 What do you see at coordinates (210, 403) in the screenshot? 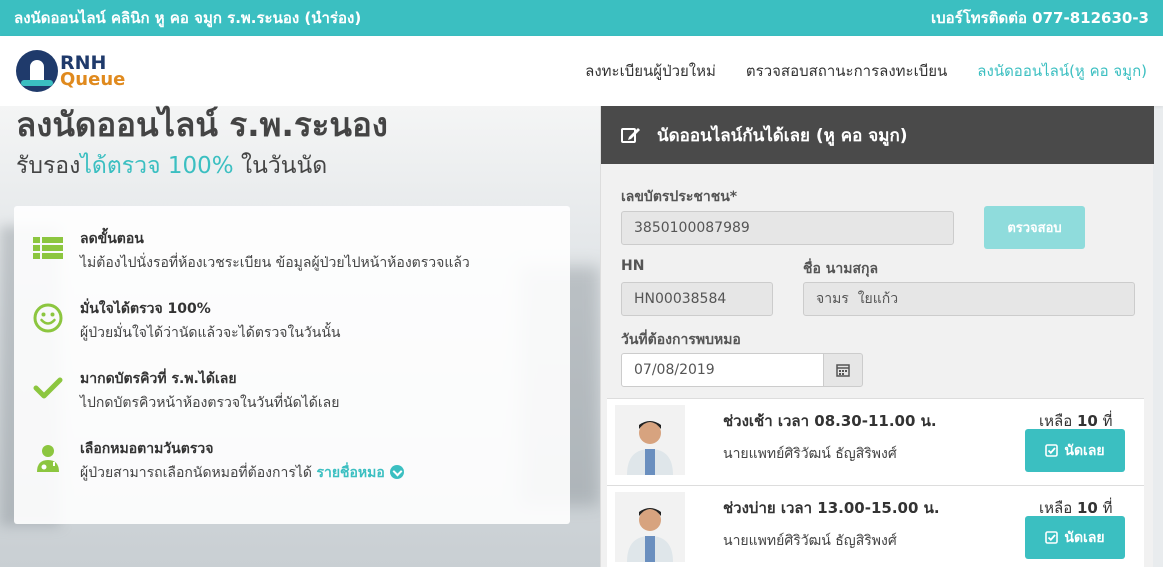
I see `feature-desc: ไปกดบัตรคิวหน้าห้องตรวจในวันที่นัดได้เลย` at bounding box center [210, 403].